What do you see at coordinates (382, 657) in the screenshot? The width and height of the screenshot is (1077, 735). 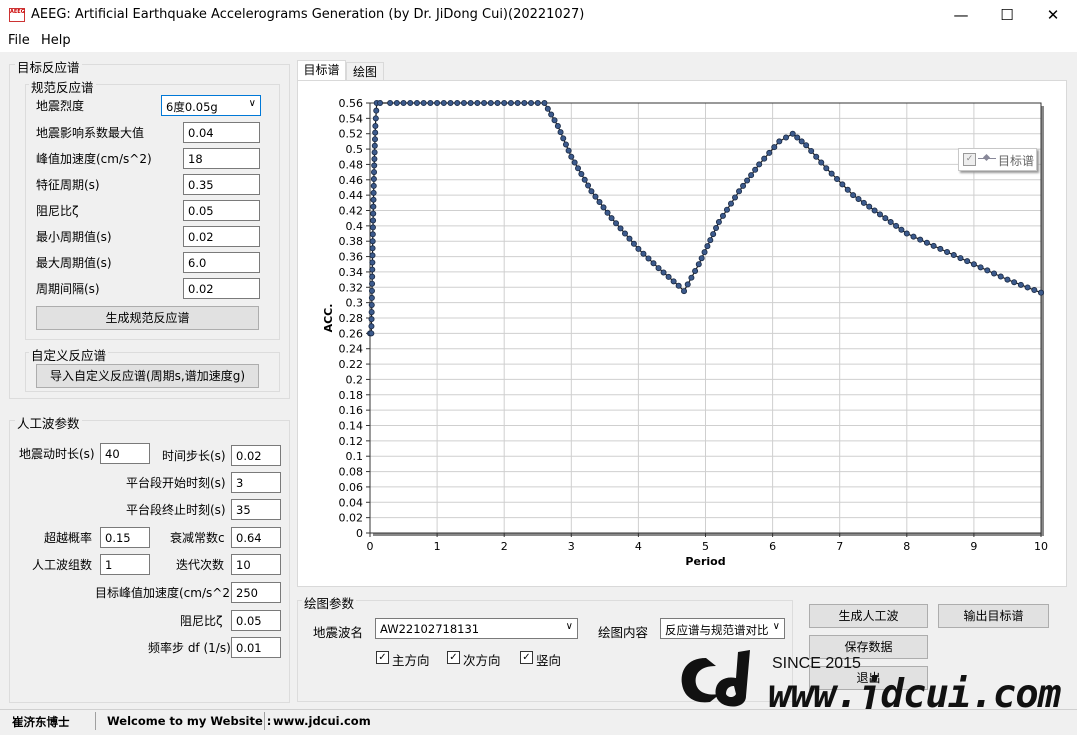 I see `main-direction-checkbox: ✓` at bounding box center [382, 657].